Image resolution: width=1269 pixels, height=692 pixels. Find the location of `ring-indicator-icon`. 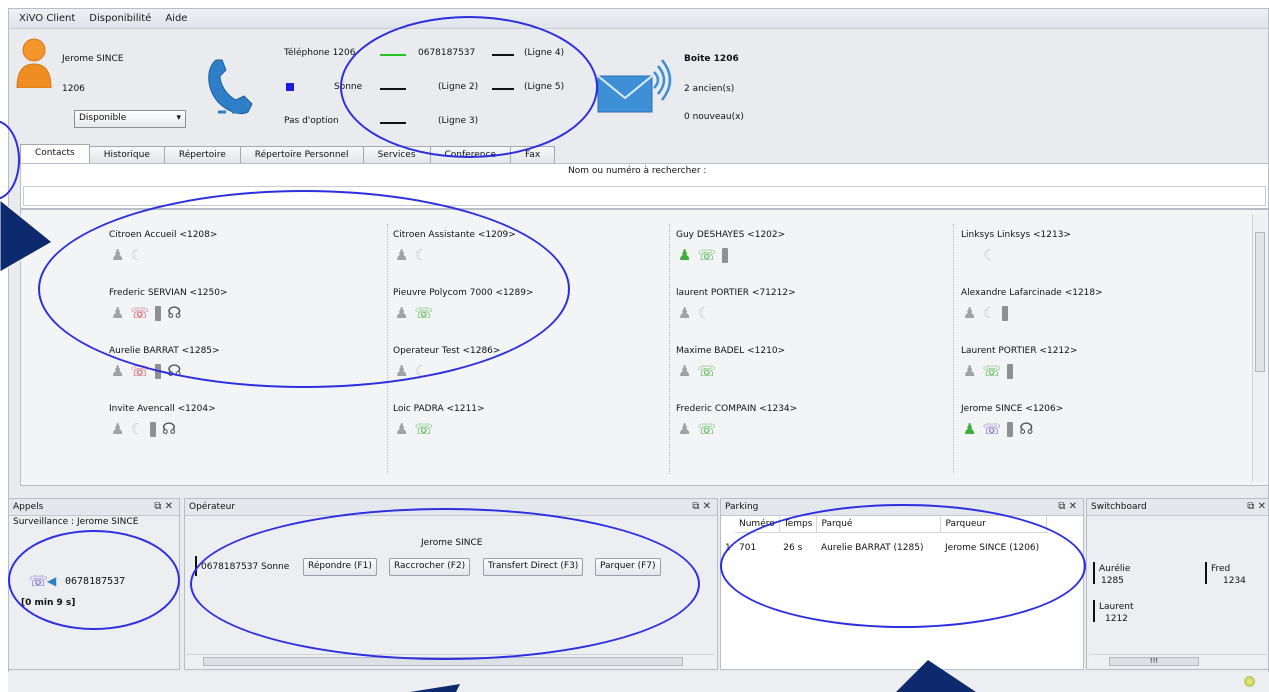

ring-indicator-icon is located at coordinates (290, 87).